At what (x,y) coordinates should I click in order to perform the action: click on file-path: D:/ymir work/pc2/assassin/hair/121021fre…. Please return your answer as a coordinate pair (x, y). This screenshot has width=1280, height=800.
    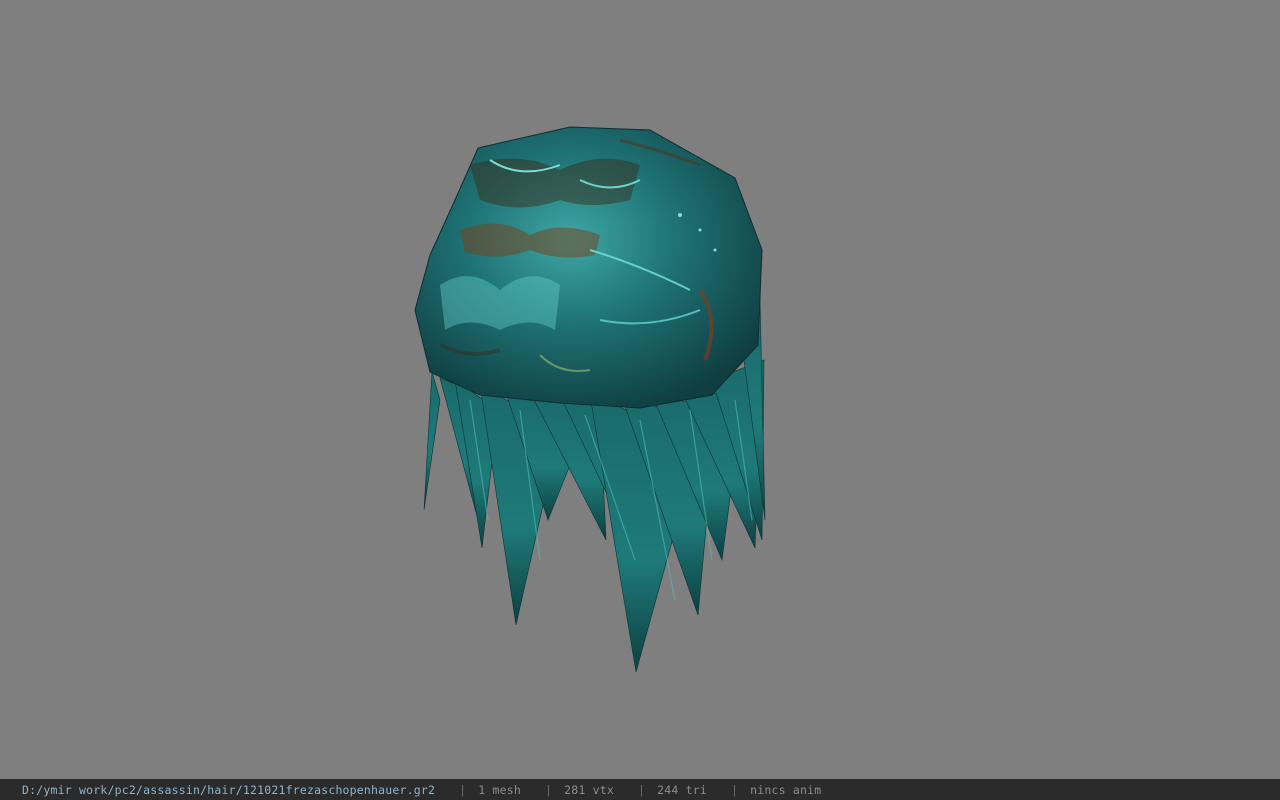
    Looking at the image, I should click on (229, 789).